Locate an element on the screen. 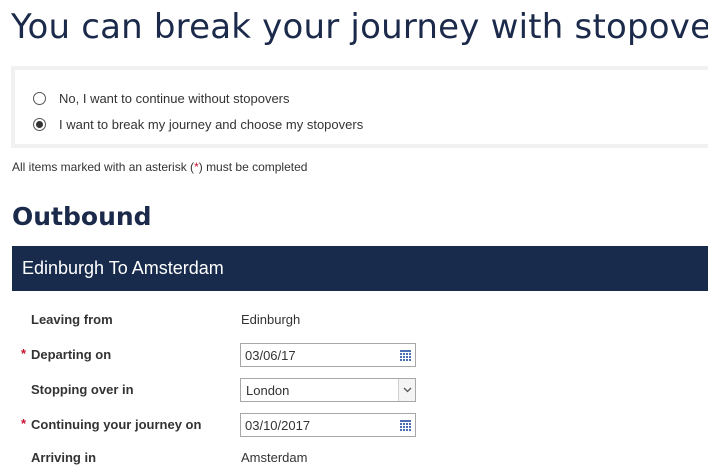  outbound-section-title: Outbound is located at coordinates (82, 216).